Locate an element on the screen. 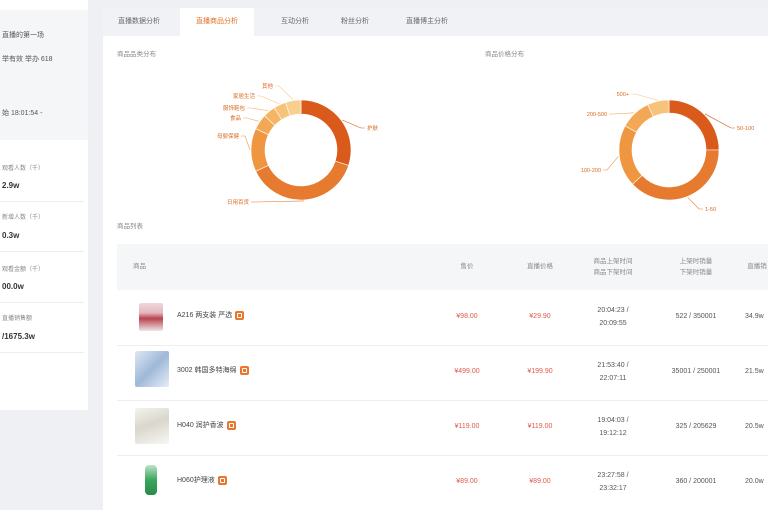  time-off-cell: 23:32:17 is located at coordinates (613, 488).